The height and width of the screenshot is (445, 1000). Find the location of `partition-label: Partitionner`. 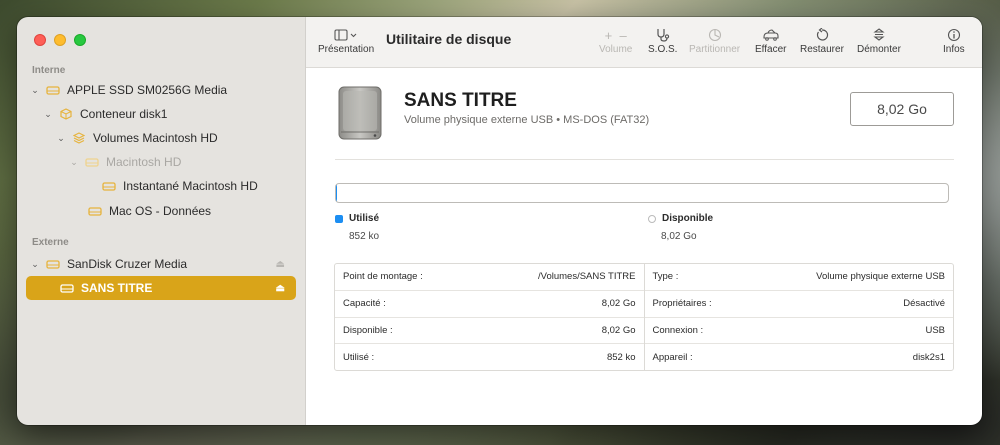

partition-label: Partitionner is located at coordinates (715, 49).